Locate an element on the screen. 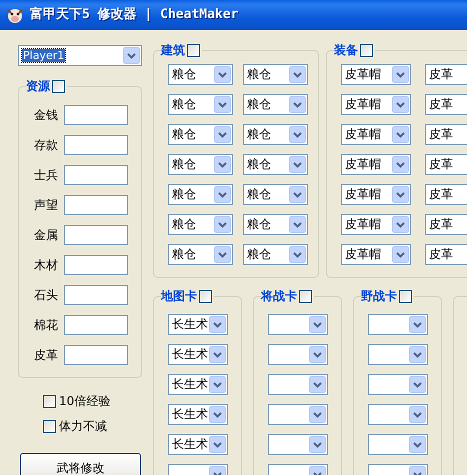 This screenshot has width=467, height=475. group-label: 装备 is located at coordinates (346, 50).